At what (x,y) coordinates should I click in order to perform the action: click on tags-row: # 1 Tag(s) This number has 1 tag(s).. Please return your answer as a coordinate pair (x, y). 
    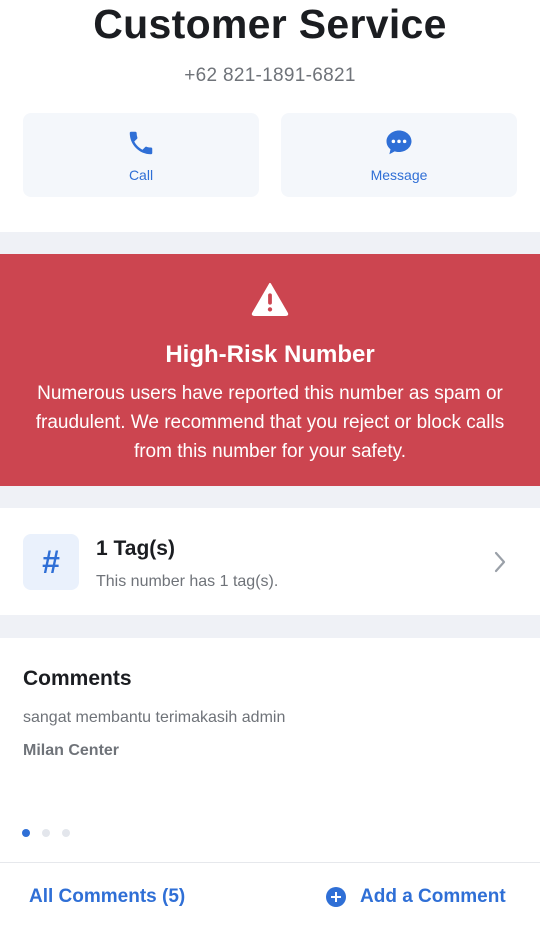
    Looking at the image, I should click on (270, 561).